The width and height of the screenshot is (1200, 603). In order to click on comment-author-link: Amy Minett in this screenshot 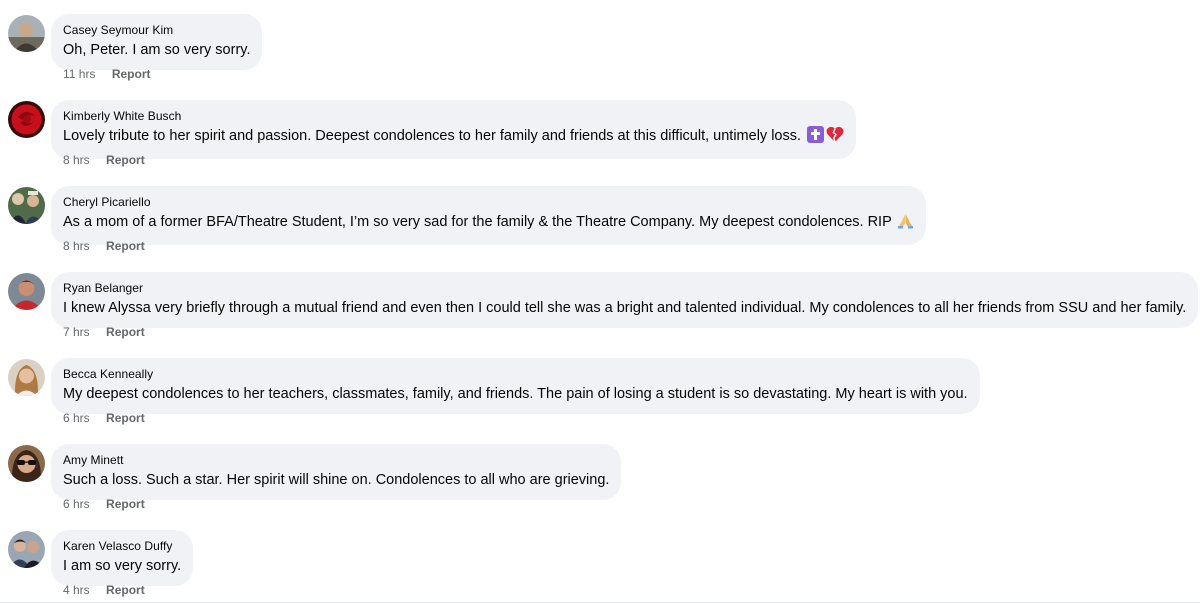, I will do `click(336, 460)`.